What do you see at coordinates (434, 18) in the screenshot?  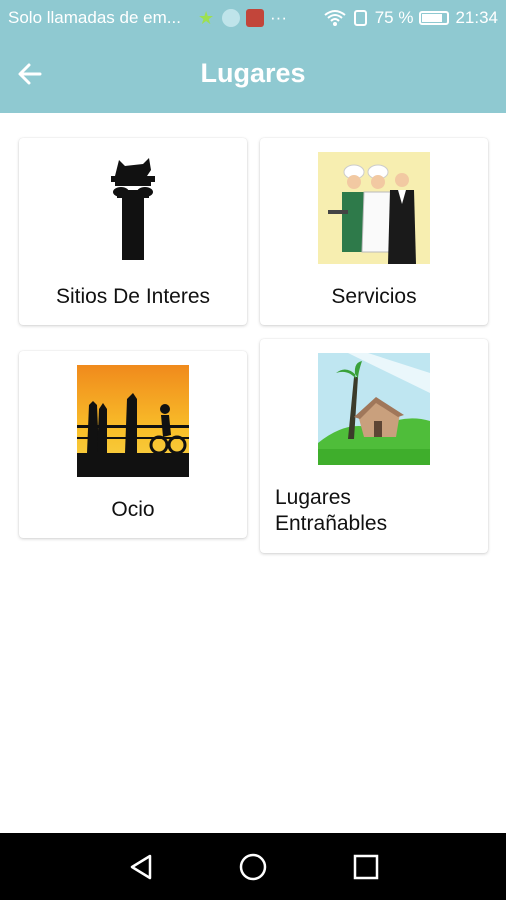 I see `battery-icon` at bounding box center [434, 18].